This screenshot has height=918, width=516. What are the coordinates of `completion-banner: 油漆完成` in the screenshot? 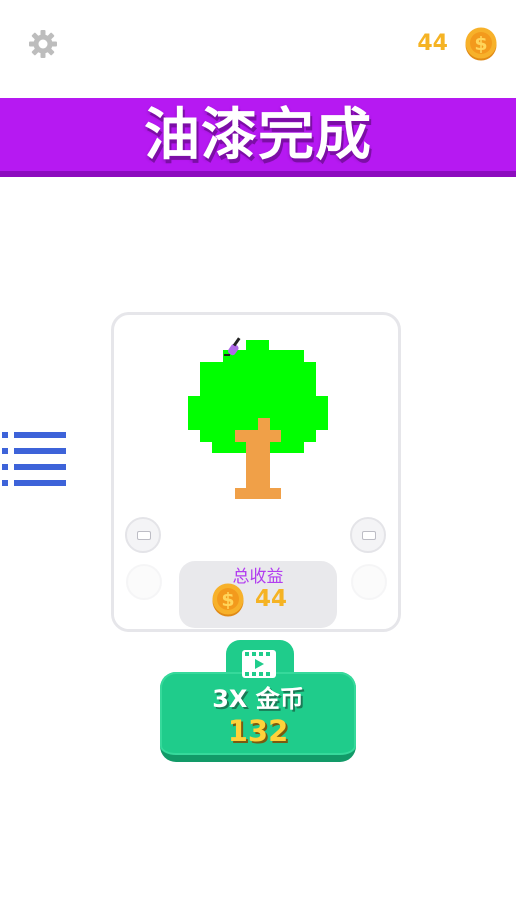 It's located at (258, 137).